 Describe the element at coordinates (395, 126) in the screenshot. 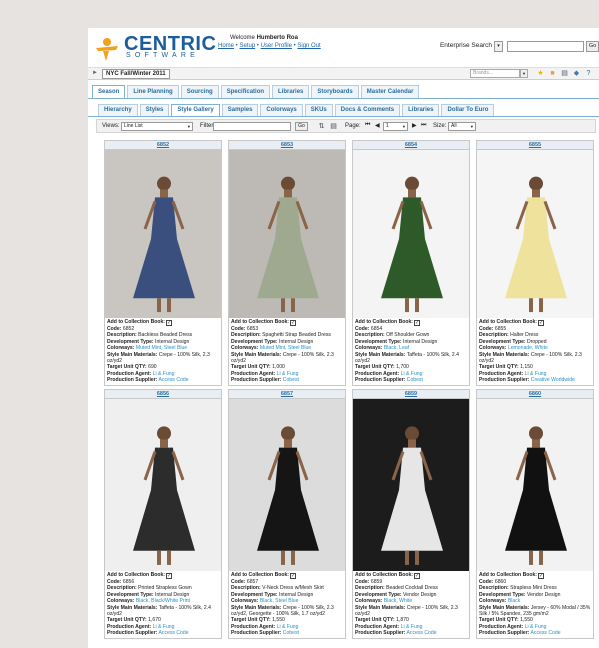

I see `page-select: 1 ▾` at that location.